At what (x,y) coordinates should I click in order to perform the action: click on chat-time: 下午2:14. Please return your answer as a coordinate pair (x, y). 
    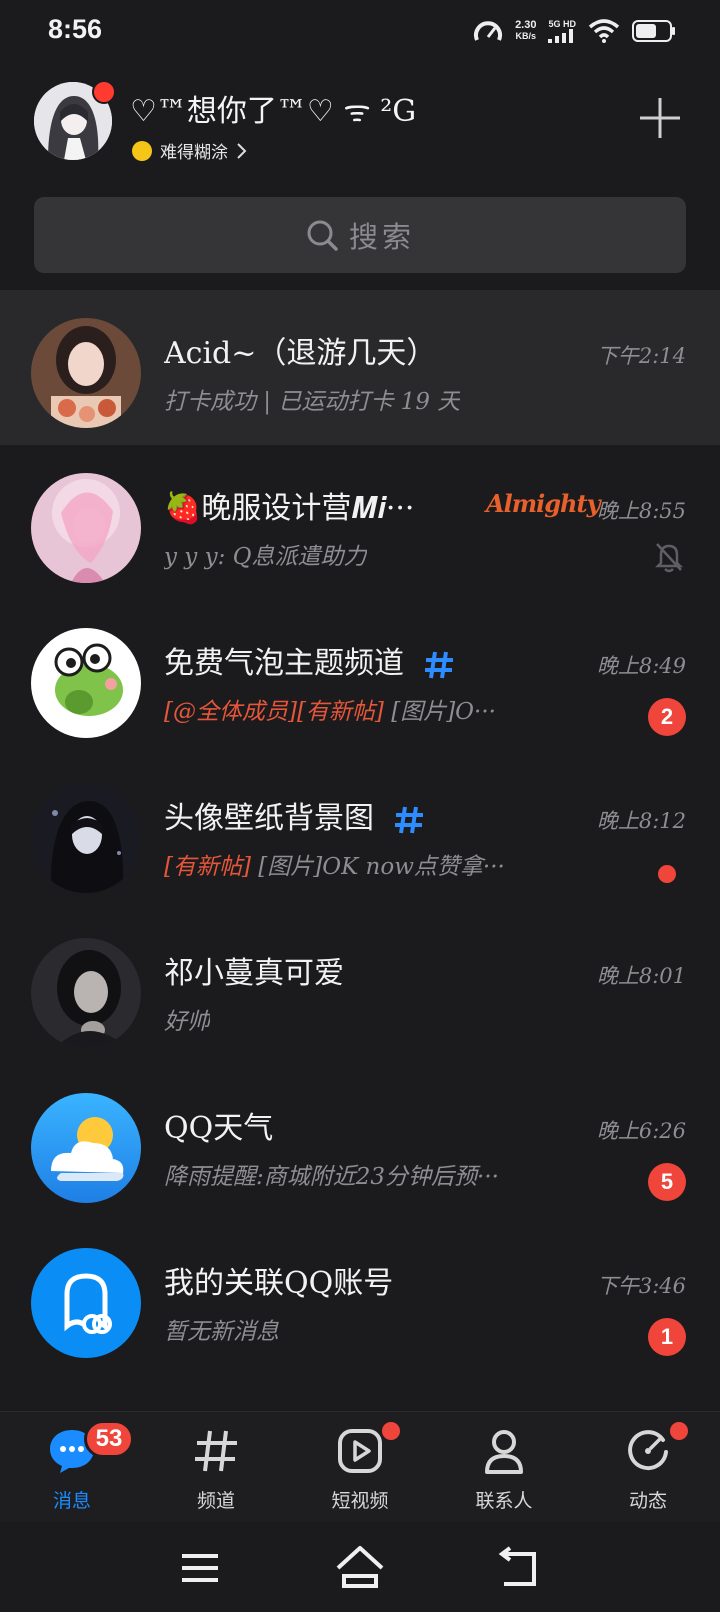
    Looking at the image, I should click on (641, 356).